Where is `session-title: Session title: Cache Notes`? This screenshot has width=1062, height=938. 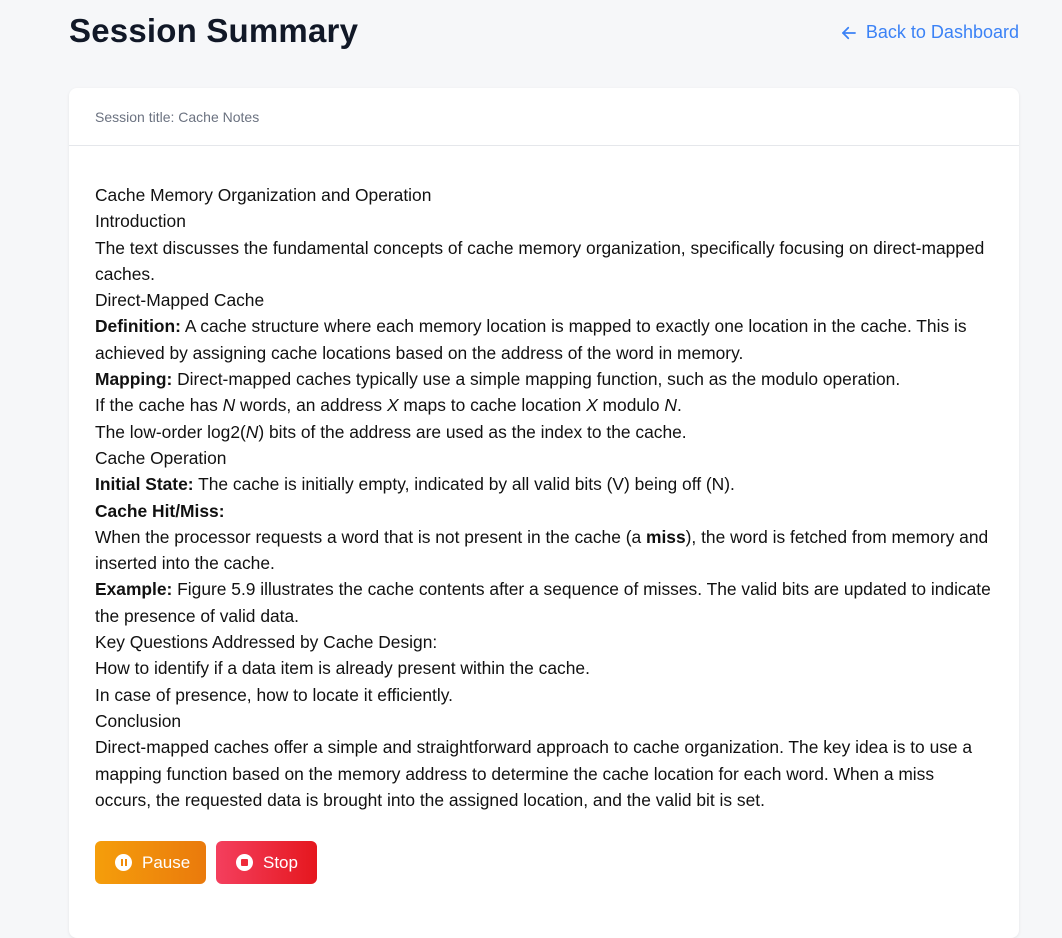 session-title: Session title: Cache Notes is located at coordinates (544, 117).